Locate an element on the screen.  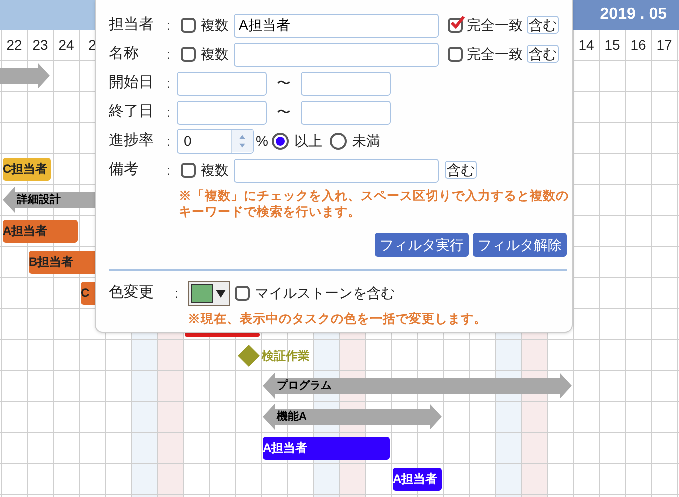
milestone-label: 検証作業 is located at coordinates (286, 356).